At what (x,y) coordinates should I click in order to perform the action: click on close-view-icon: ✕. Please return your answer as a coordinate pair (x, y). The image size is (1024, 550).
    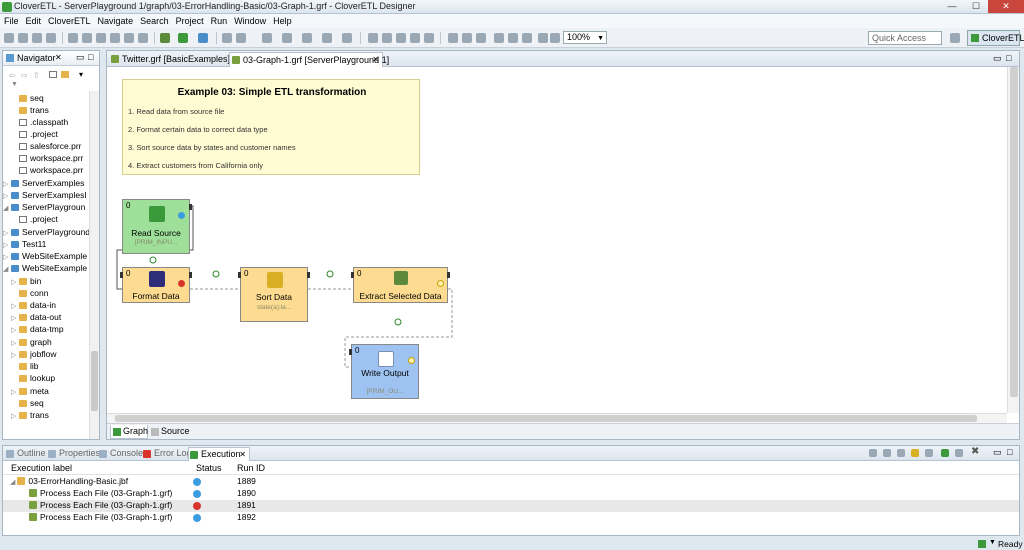
    Looking at the image, I should click on (58, 57).